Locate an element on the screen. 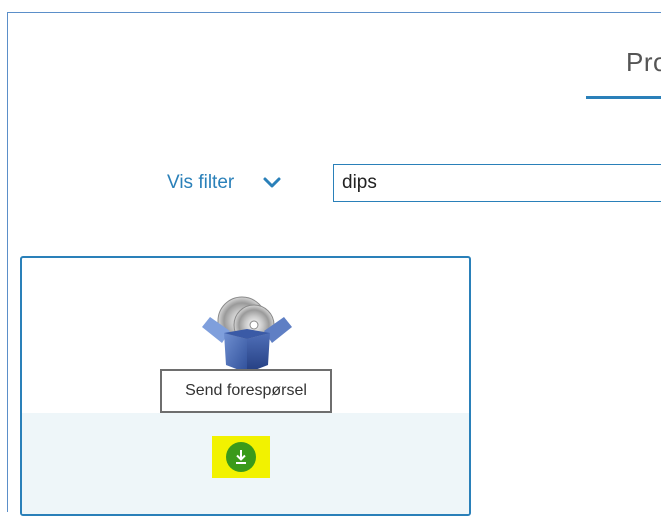 Image resolution: width=661 pixels, height=516 pixels. search-input is located at coordinates (497, 183).